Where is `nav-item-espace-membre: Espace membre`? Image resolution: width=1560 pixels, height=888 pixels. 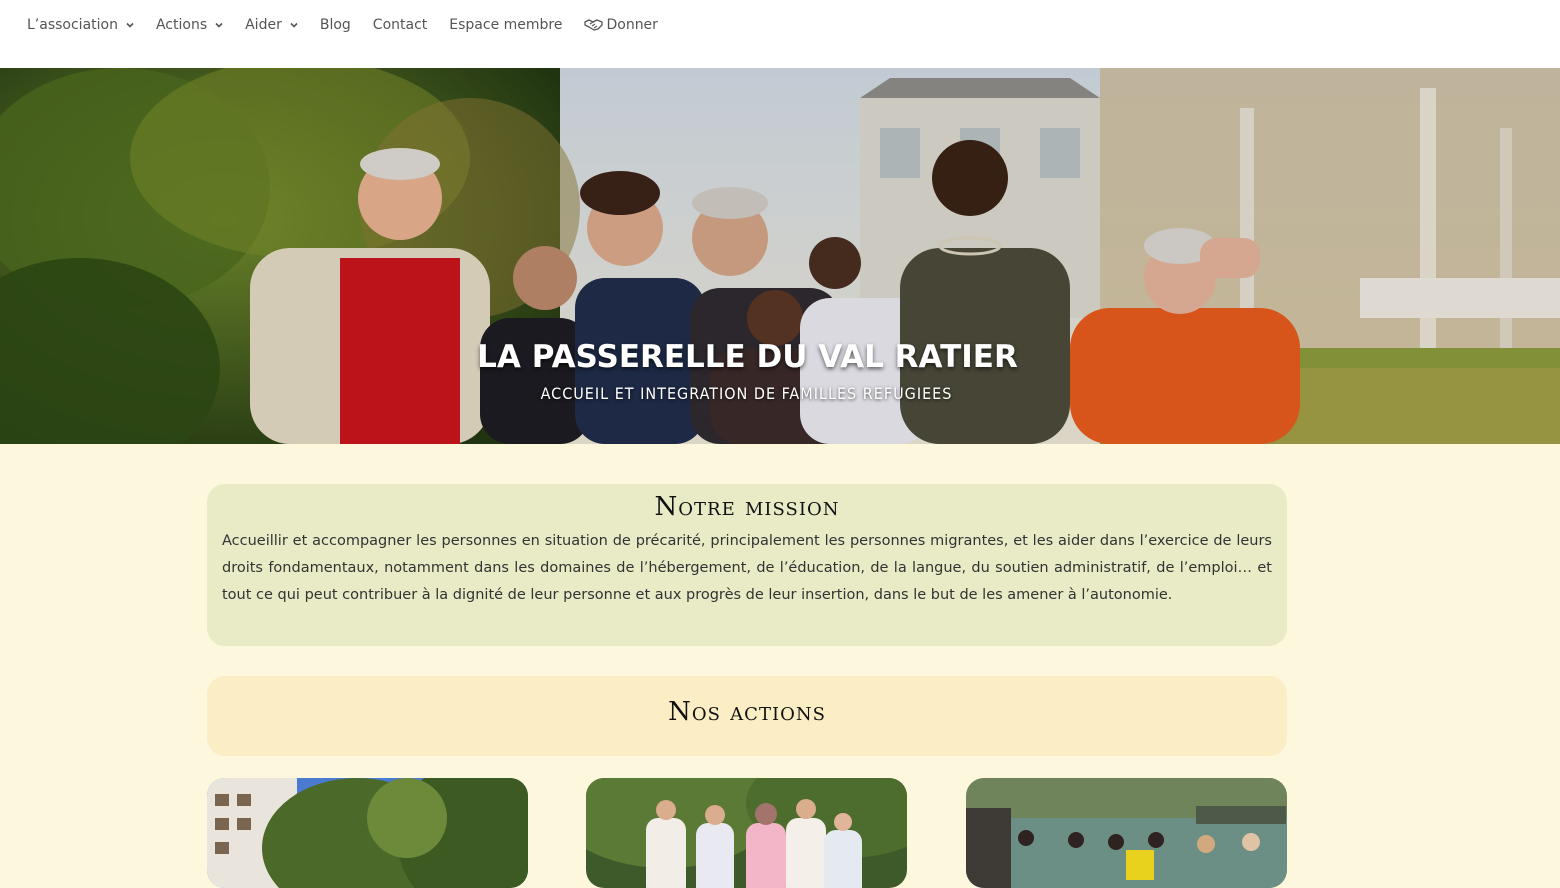
nav-item-espace-membre: Espace membre is located at coordinates (505, 25).